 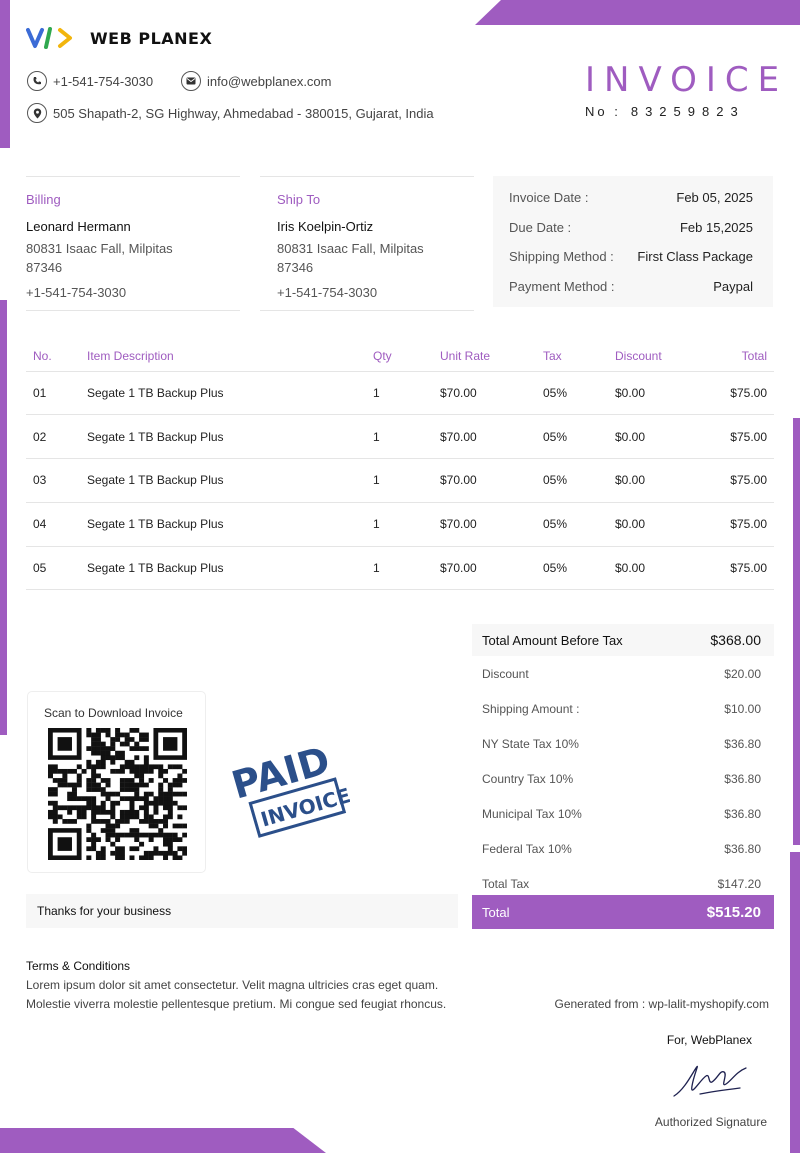 I want to click on decor-right-bar-mid, so click(x=796, y=631).